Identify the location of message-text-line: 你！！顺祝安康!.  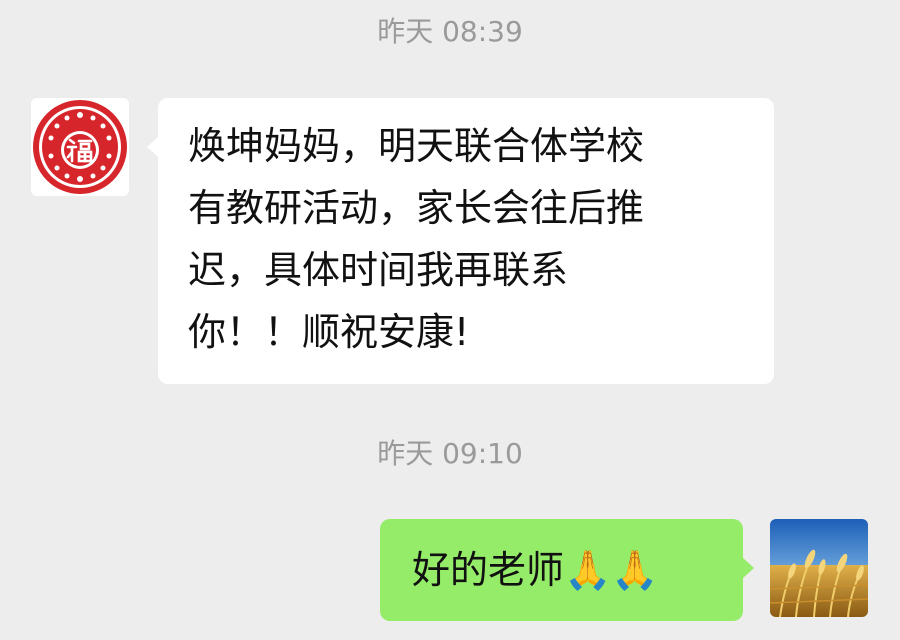
(329, 332).